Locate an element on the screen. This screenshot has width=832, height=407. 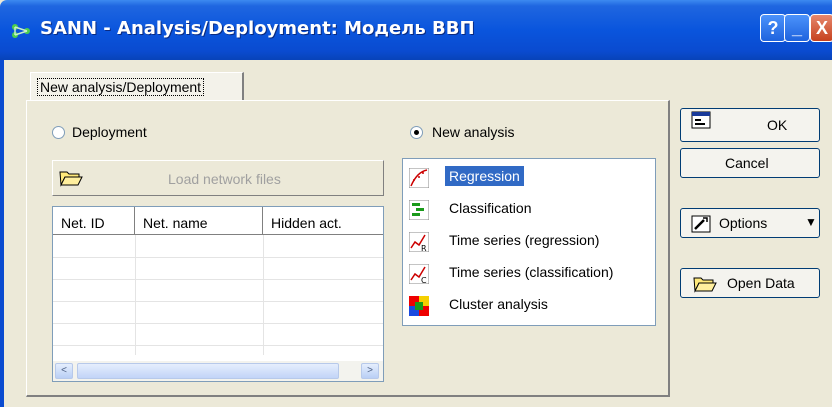
options-wand-icon is located at coordinates (701, 224).